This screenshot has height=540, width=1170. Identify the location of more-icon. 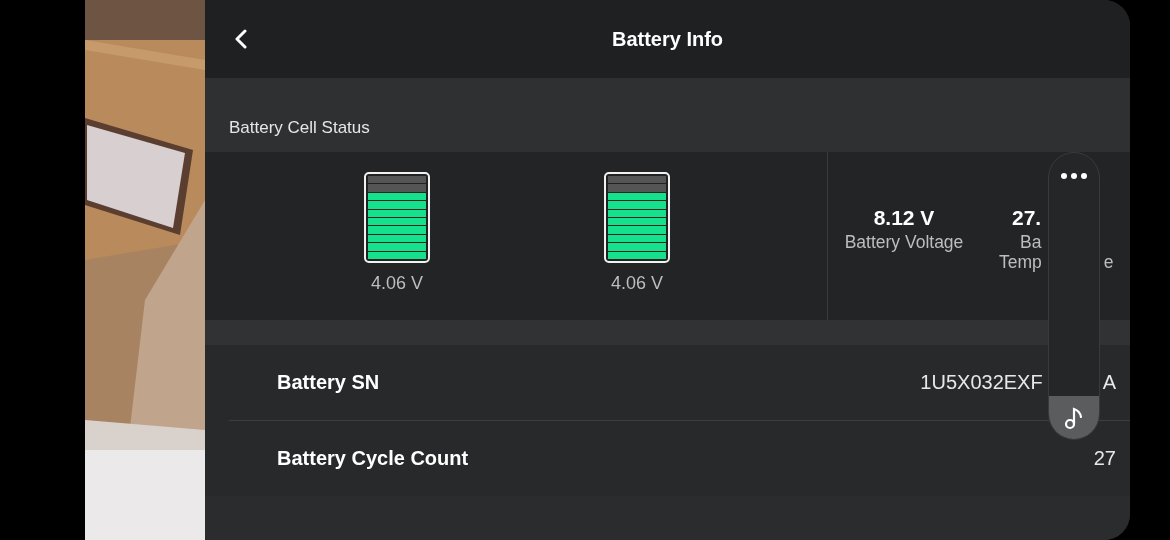
(1074, 176).